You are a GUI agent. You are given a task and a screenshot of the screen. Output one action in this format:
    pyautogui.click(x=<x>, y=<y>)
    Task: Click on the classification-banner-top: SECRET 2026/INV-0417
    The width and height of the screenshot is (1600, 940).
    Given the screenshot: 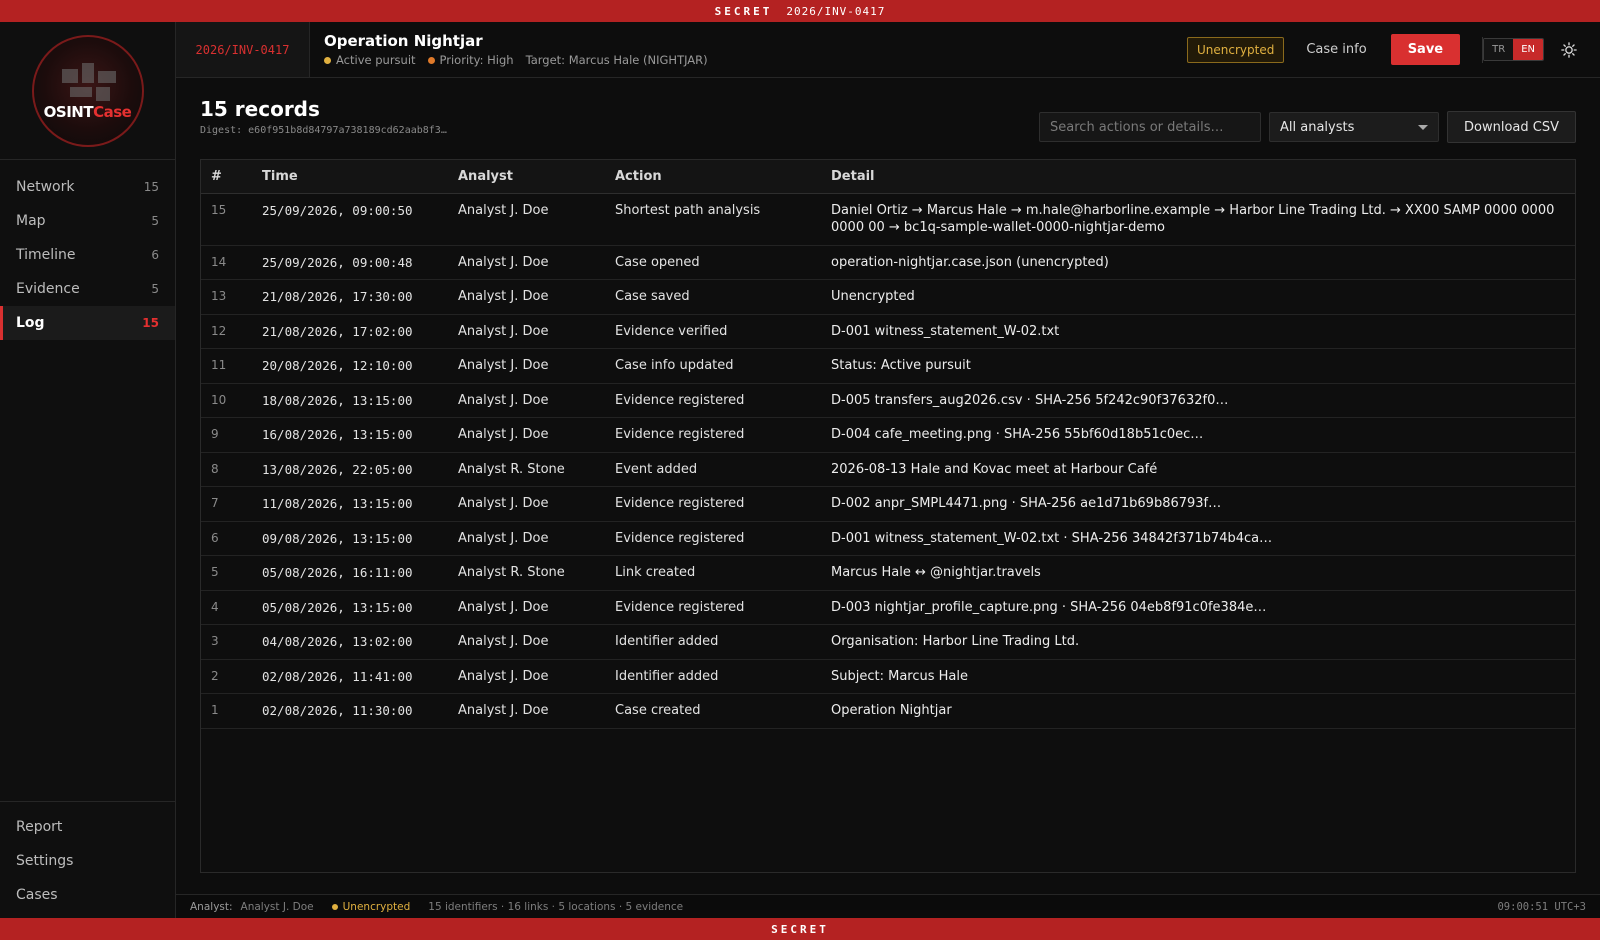 What is the action you would take?
    pyautogui.click(x=800, y=11)
    